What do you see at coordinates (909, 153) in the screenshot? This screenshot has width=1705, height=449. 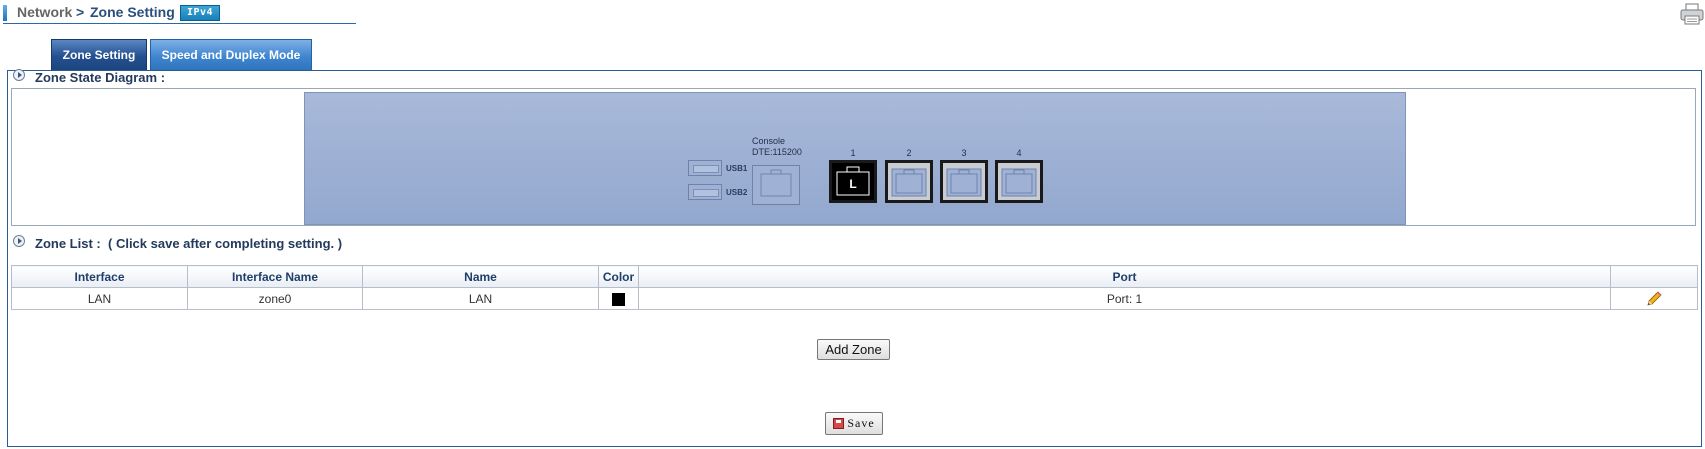 I see `lan-port-2-number: 2` at bounding box center [909, 153].